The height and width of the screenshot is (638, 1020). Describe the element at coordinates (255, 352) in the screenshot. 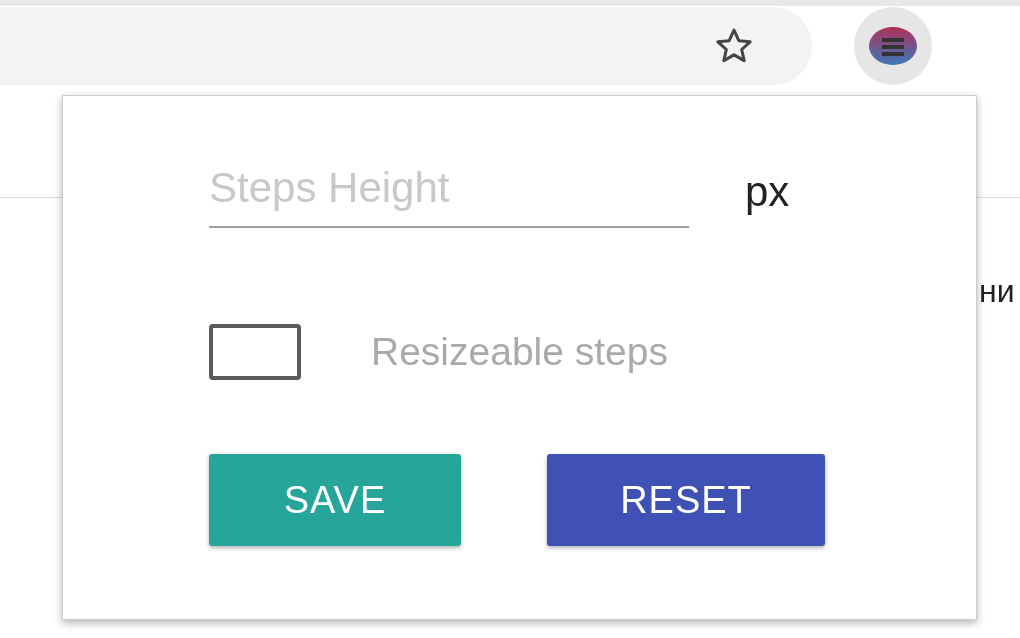

I see `resizeable-checkbox` at that location.